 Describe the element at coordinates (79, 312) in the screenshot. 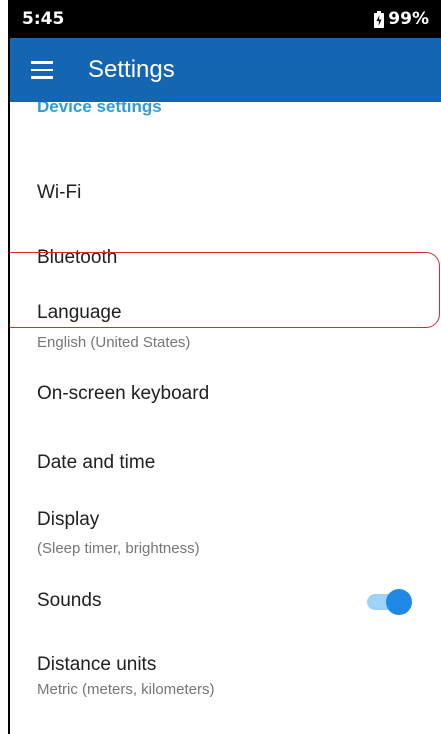

I see `settings-item-label: Language` at that location.